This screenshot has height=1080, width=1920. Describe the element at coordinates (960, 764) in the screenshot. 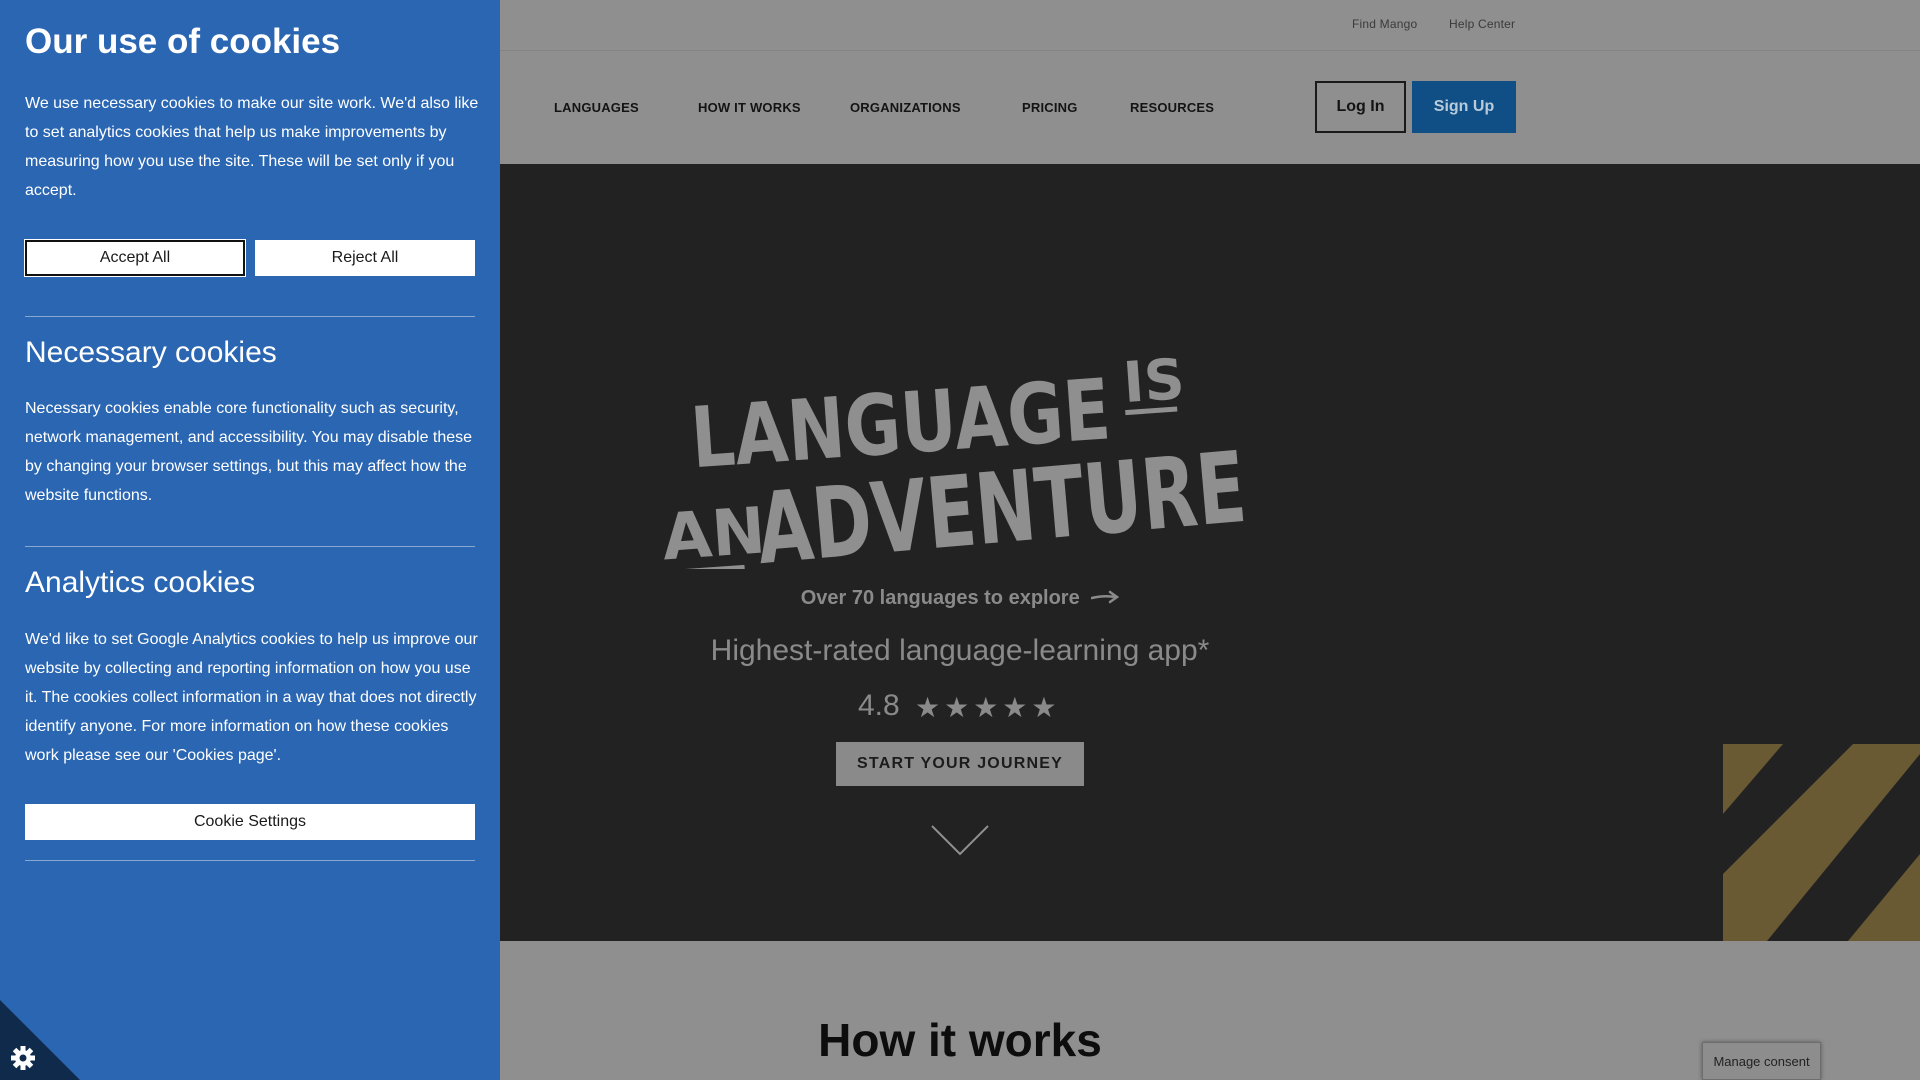

I see `start-journey-button: START YOUR JOURNEY` at that location.